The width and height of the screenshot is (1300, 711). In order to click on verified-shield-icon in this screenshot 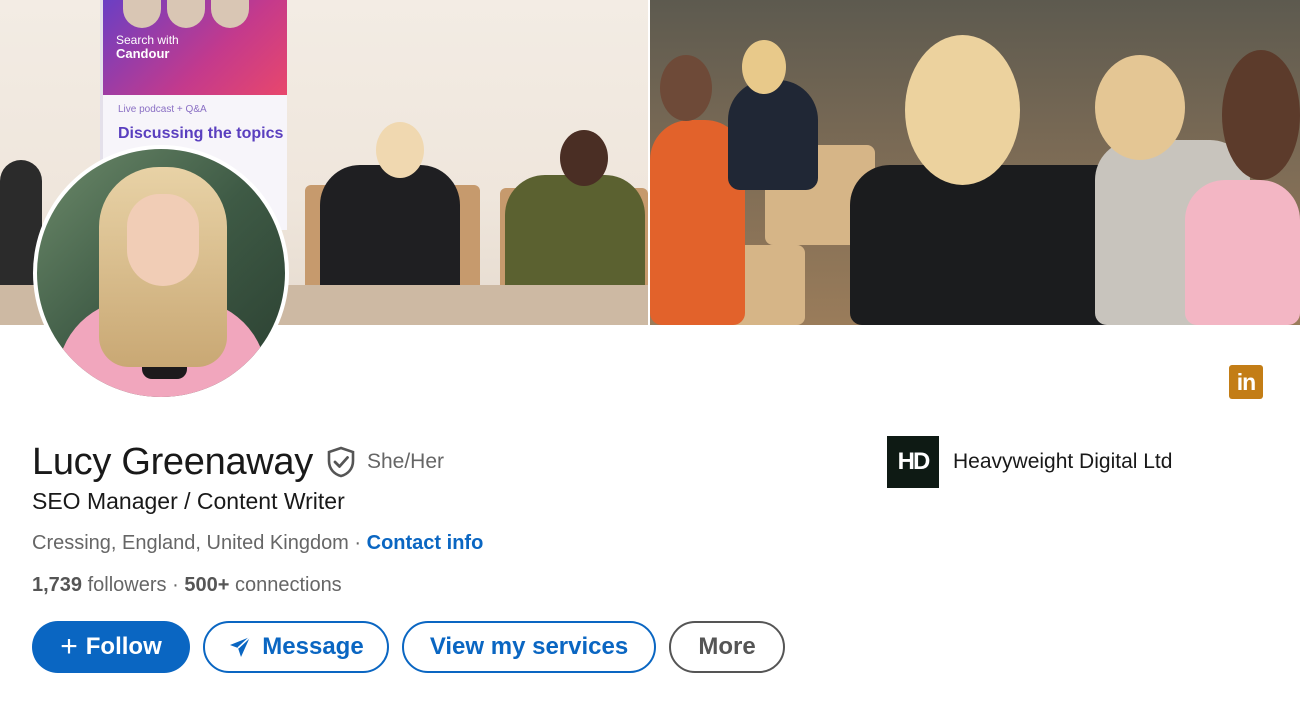, I will do `click(341, 462)`.